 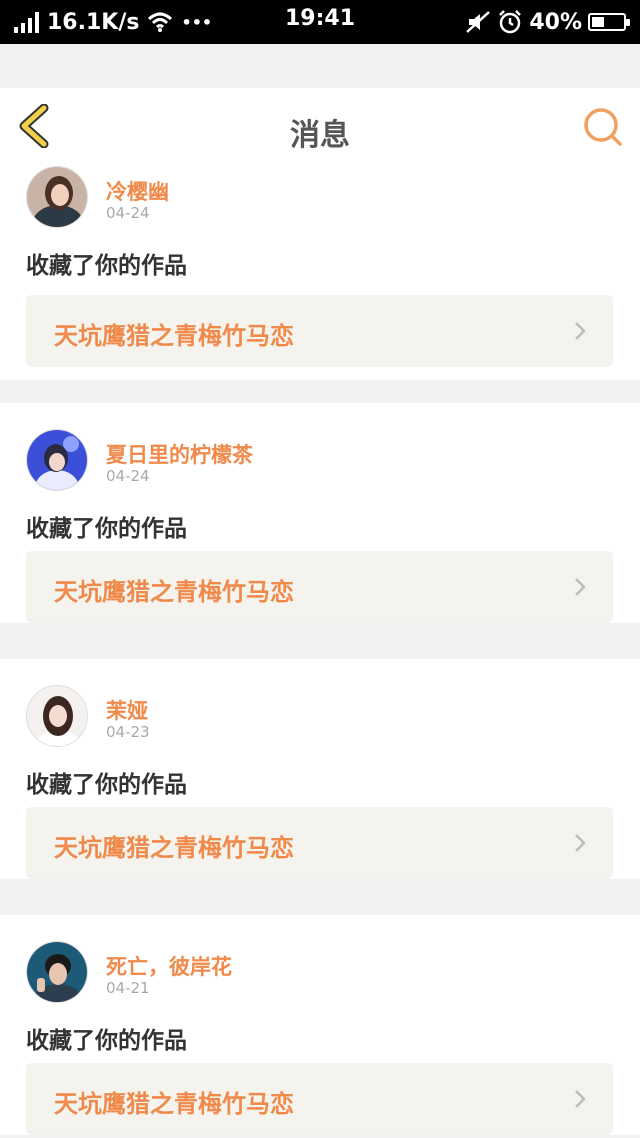 What do you see at coordinates (128, 732) in the screenshot?
I see `message-date: 04-23` at bounding box center [128, 732].